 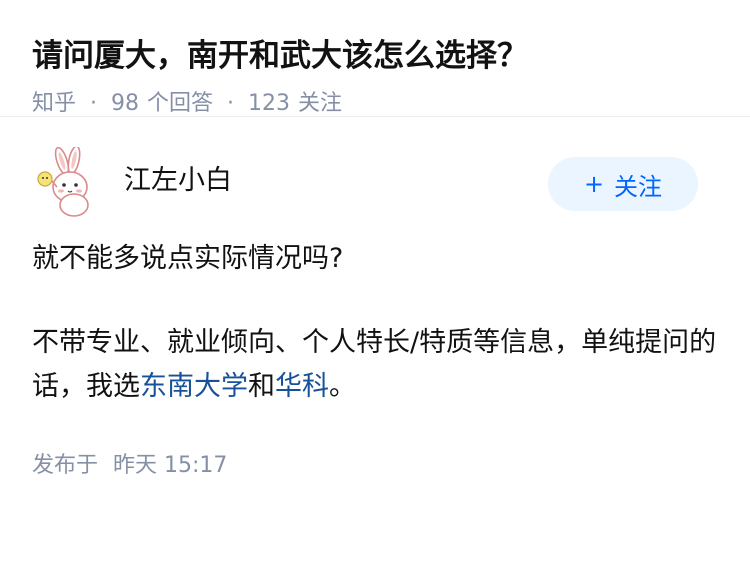 What do you see at coordinates (261, 386) in the screenshot?
I see `answer-text: 和` at bounding box center [261, 386].